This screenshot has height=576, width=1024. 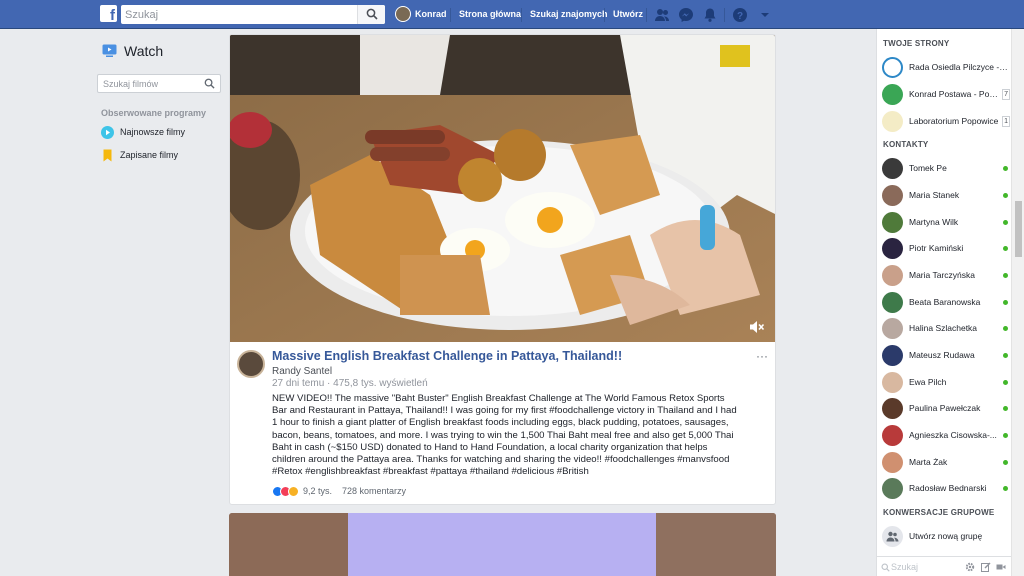 I want to click on help-icon: ?, so click(x=740, y=15).